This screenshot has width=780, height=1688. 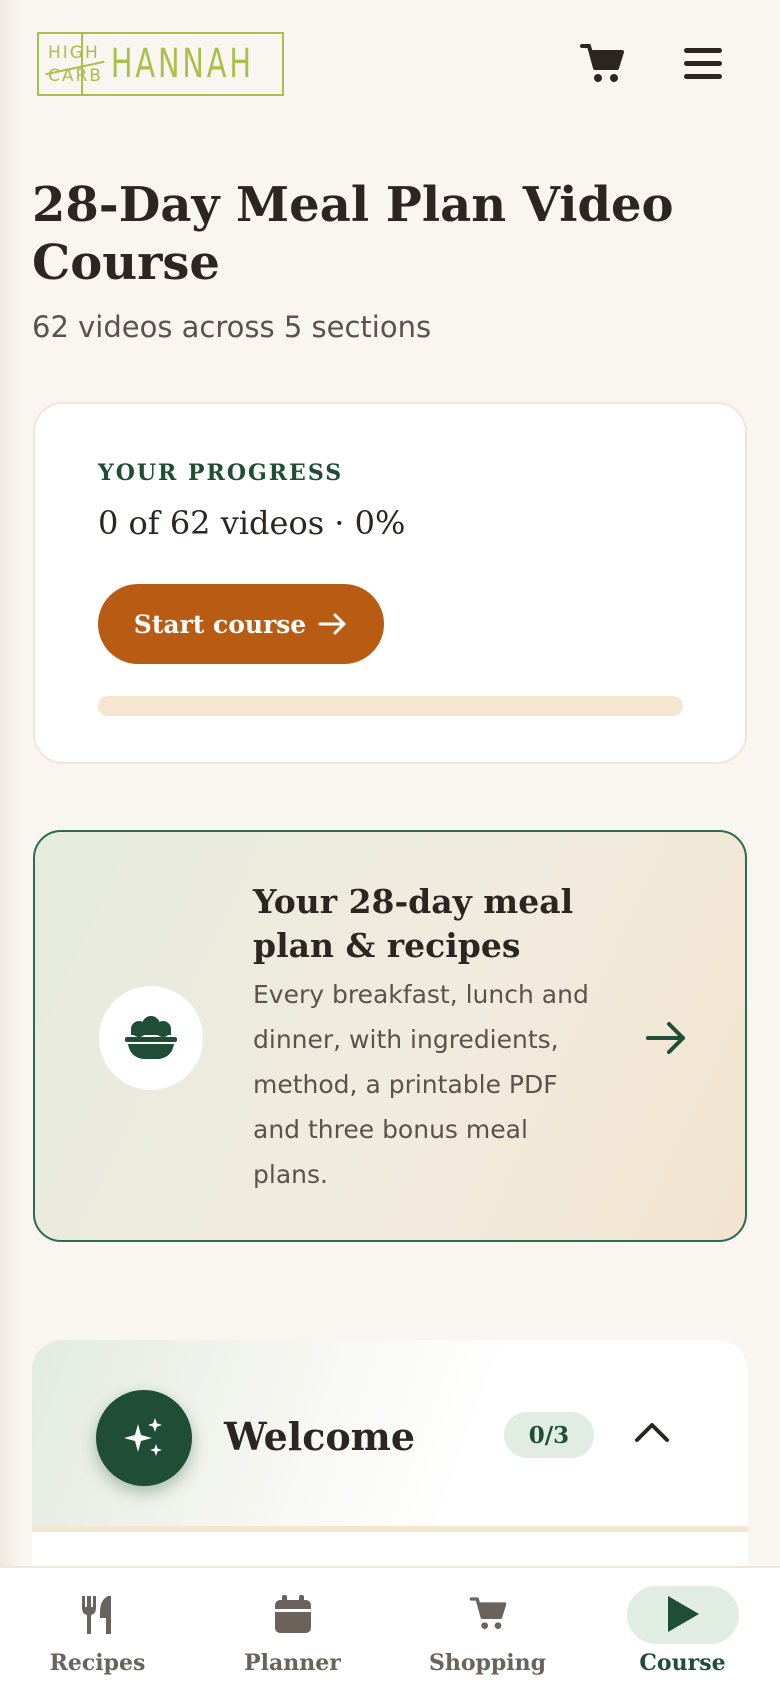 I want to click on nav-label: Course, so click(x=682, y=1663).